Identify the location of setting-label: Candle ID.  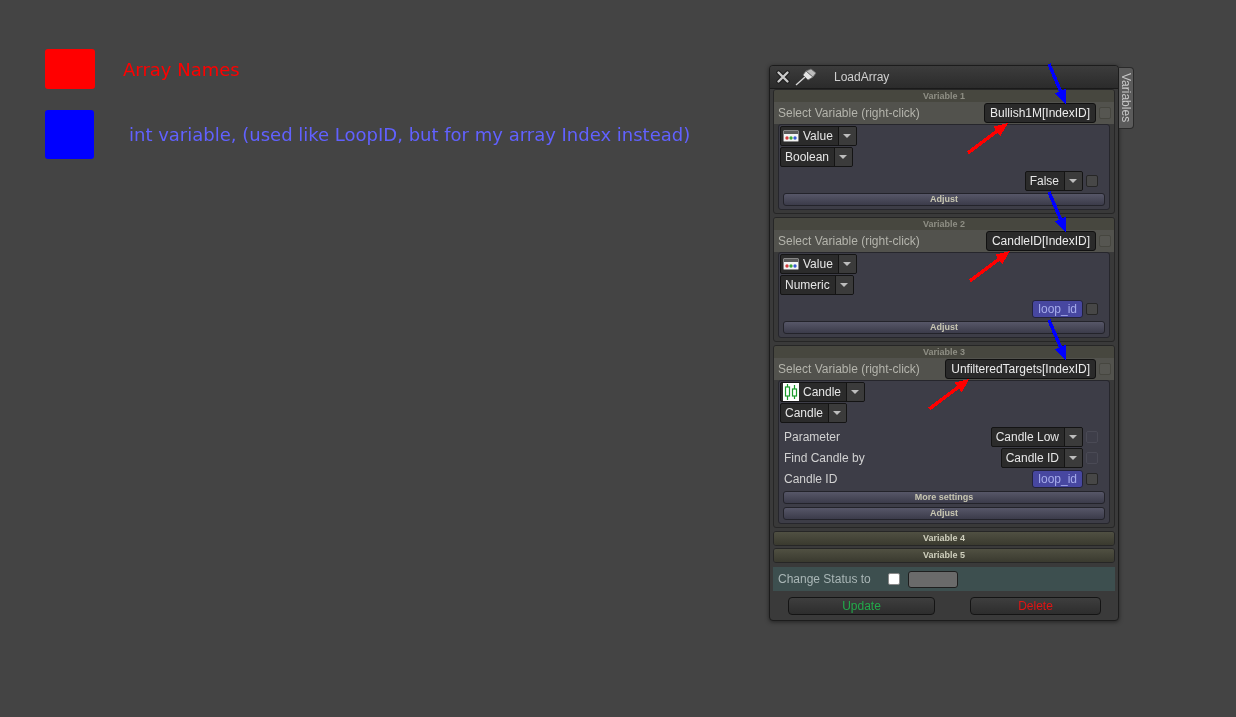
(811, 479).